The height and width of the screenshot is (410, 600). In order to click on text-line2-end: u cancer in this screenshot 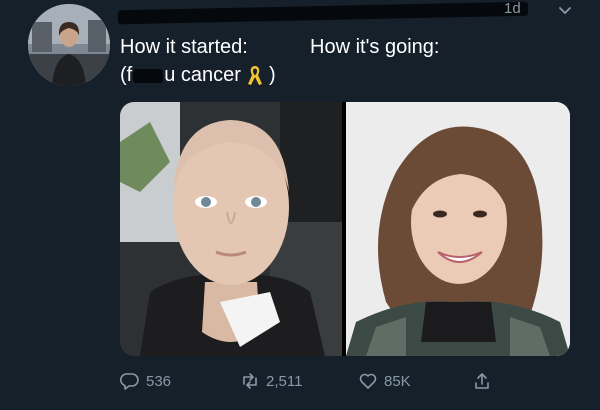, I will do `click(202, 75)`.